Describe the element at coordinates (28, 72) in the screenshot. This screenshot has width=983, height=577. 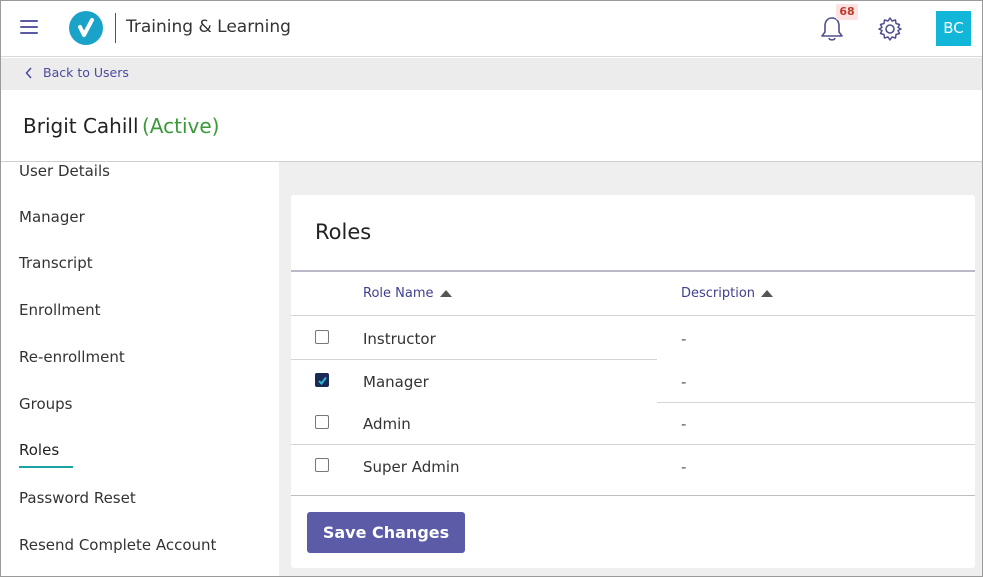
I see `chevron-left-icon` at that location.